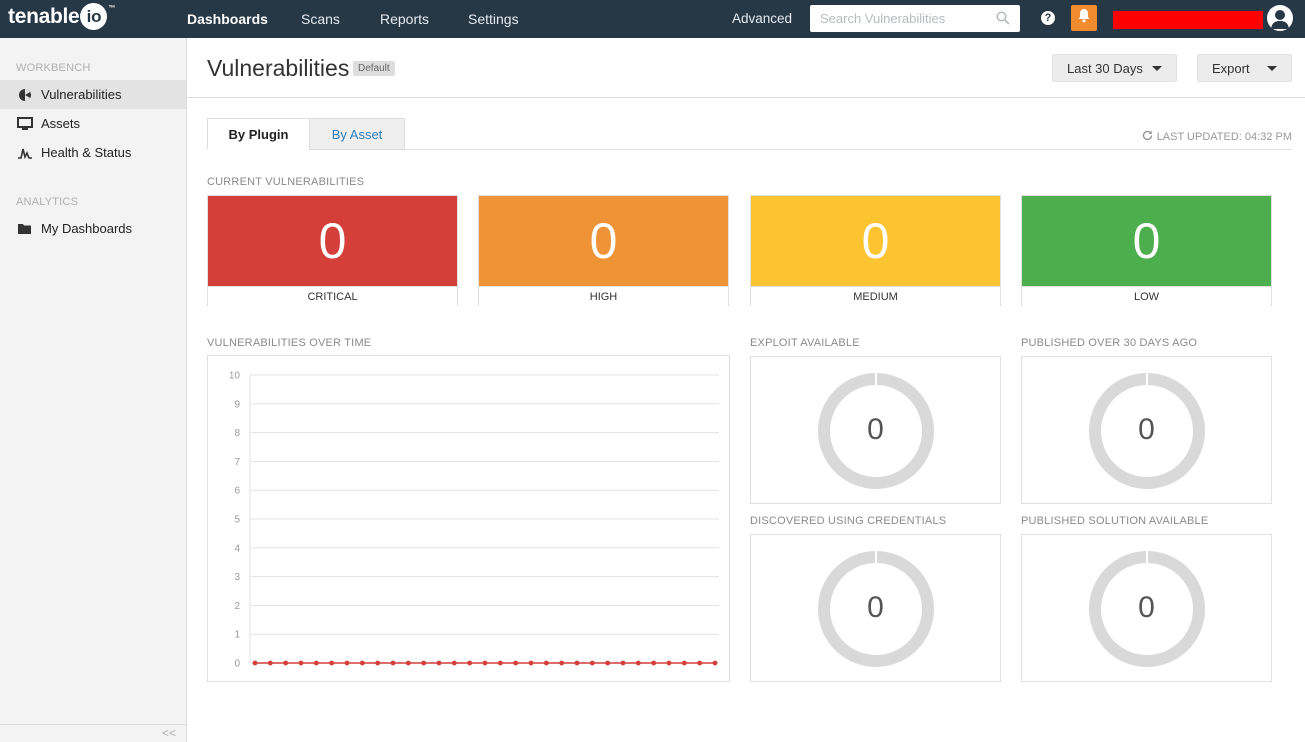 This screenshot has height=742, width=1305. Describe the element at coordinates (24, 123) in the screenshot. I see `monitor-icon` at that location.